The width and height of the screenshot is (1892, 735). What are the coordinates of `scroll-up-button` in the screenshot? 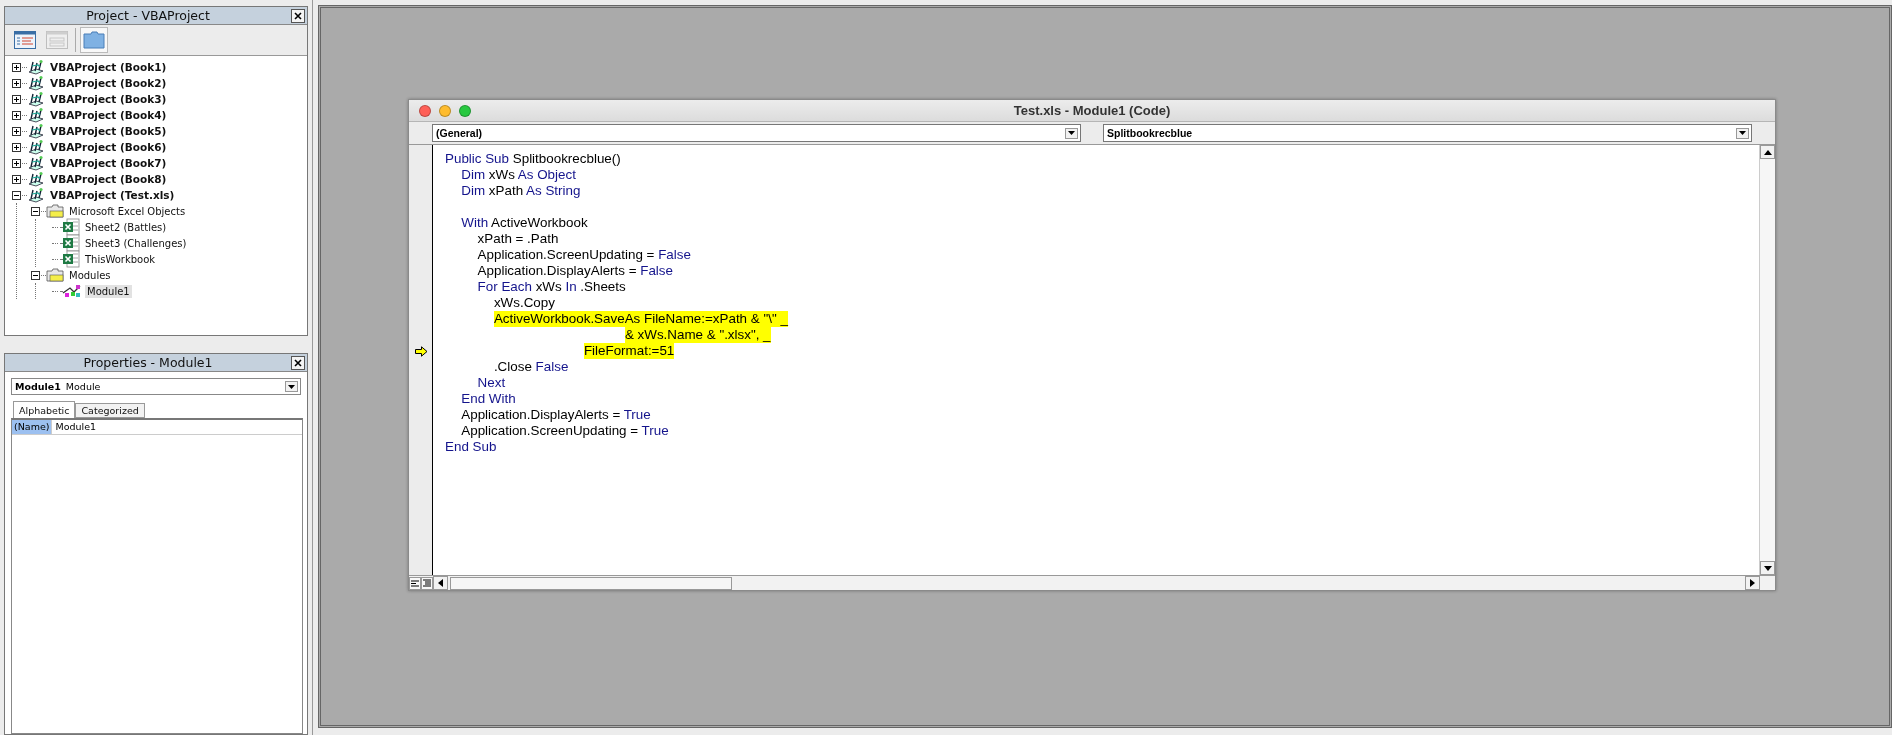 It's located at (1767, 152).